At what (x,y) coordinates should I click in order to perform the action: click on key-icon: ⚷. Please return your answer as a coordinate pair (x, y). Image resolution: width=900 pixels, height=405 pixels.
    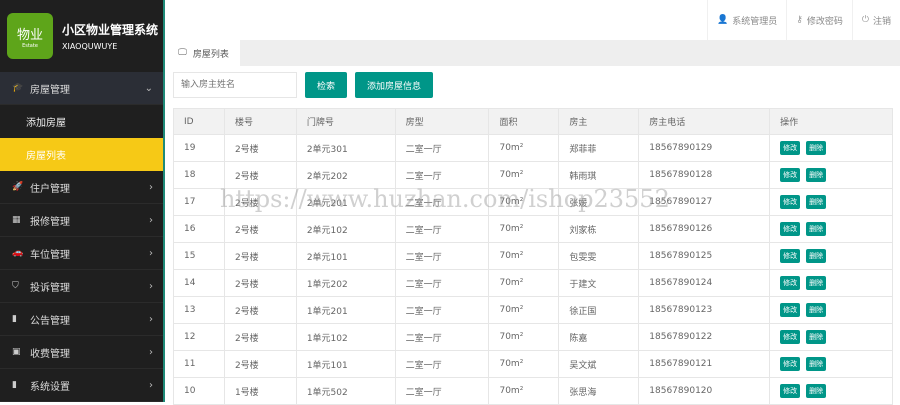
    Looking at the image, I should click on (799, 20).